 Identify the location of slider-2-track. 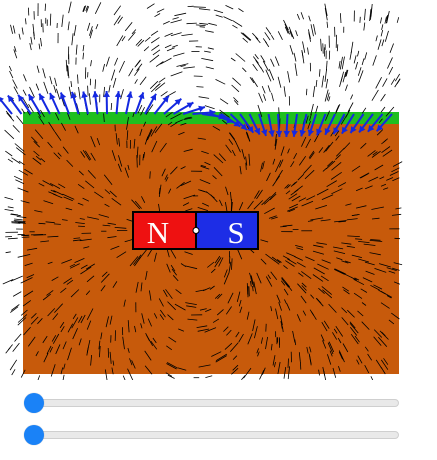
(215, 435).